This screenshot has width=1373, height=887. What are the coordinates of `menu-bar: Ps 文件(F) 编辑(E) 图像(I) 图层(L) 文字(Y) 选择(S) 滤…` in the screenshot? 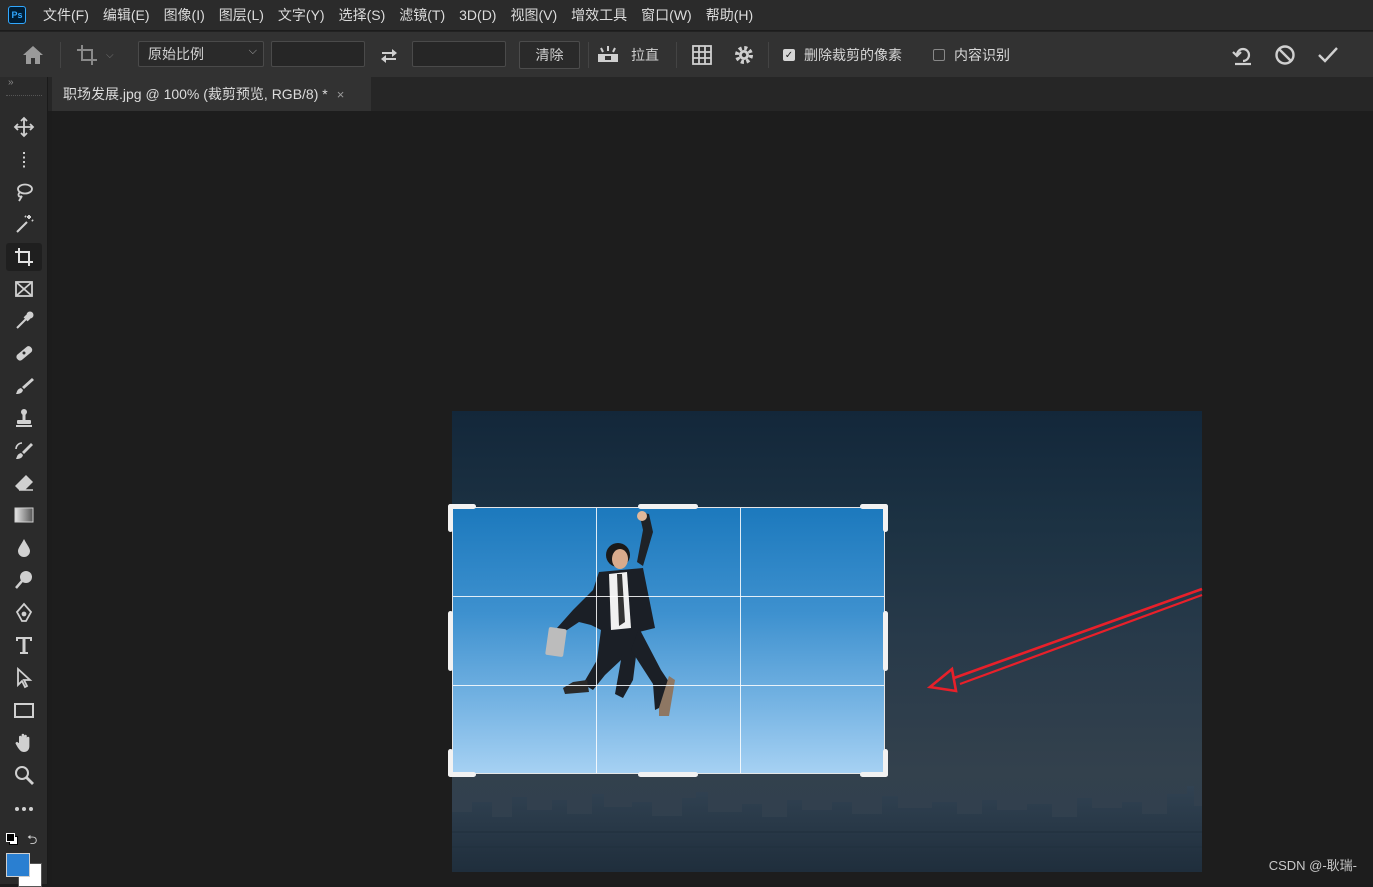 It's located at (686, 15).